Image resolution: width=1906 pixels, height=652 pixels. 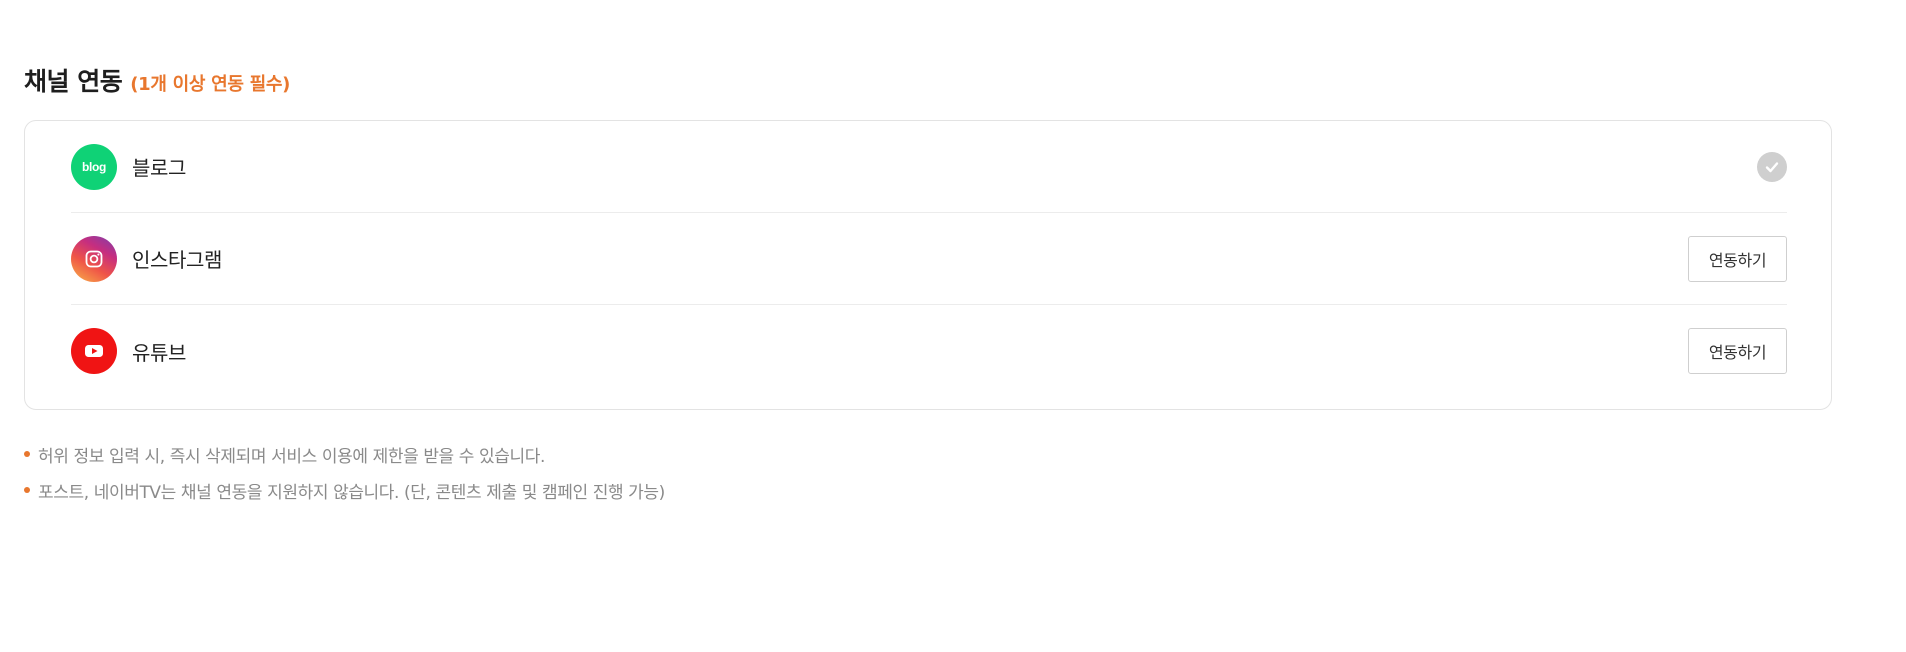 What do you see at coordinates (73, 81) in the screenshot?
I see `section-title: 채널 연동` at bounding box center [73, 81].